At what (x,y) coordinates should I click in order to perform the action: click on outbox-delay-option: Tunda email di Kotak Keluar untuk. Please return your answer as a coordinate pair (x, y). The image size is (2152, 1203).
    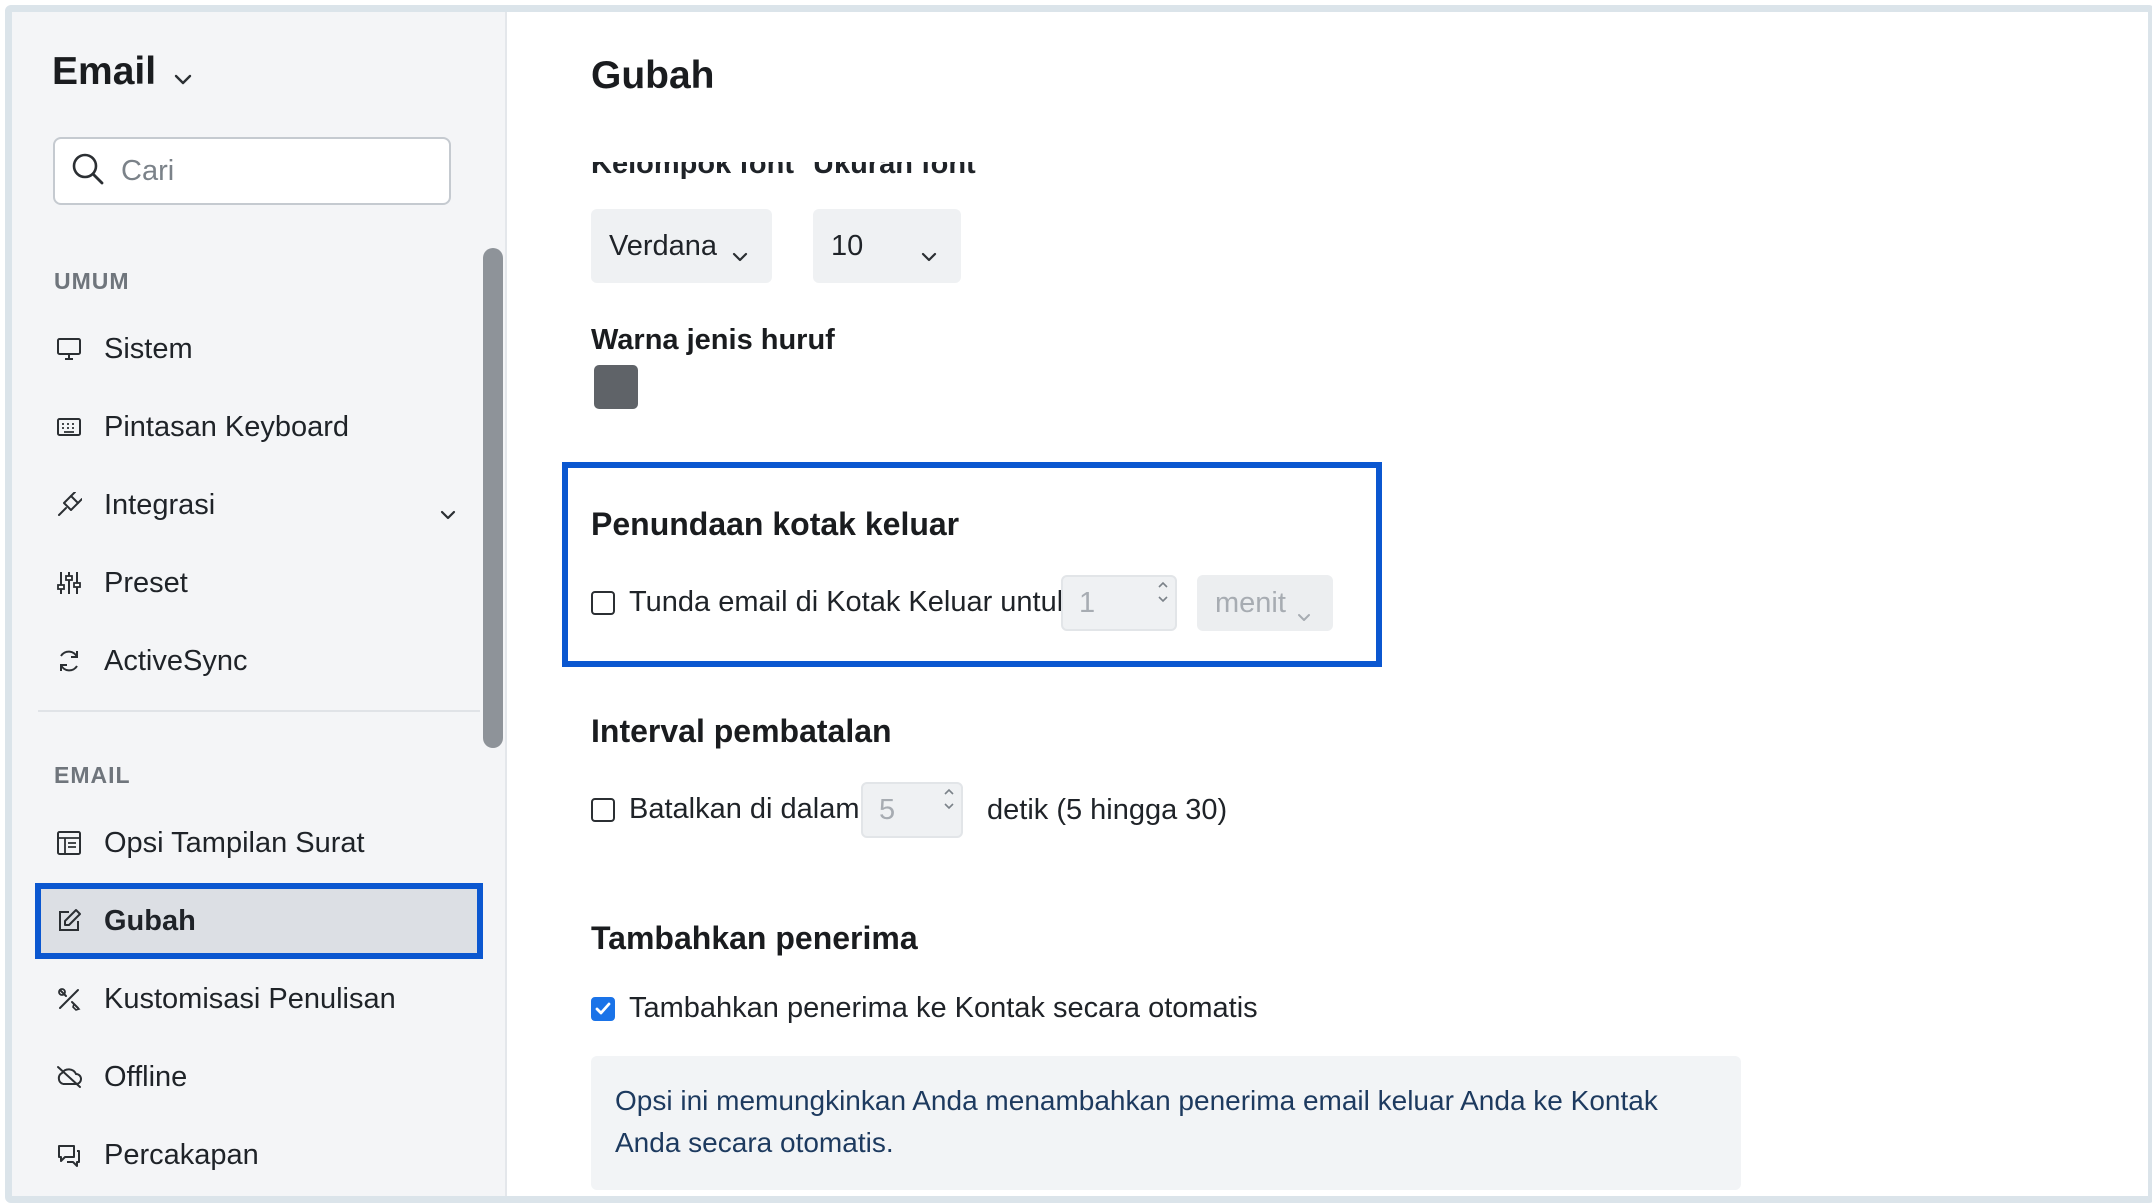
    Looking at the image, I should click on (831, 602).